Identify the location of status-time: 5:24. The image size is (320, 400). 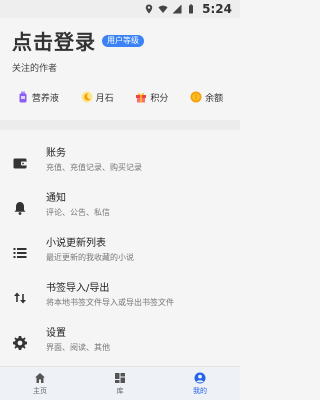
(217, 9).